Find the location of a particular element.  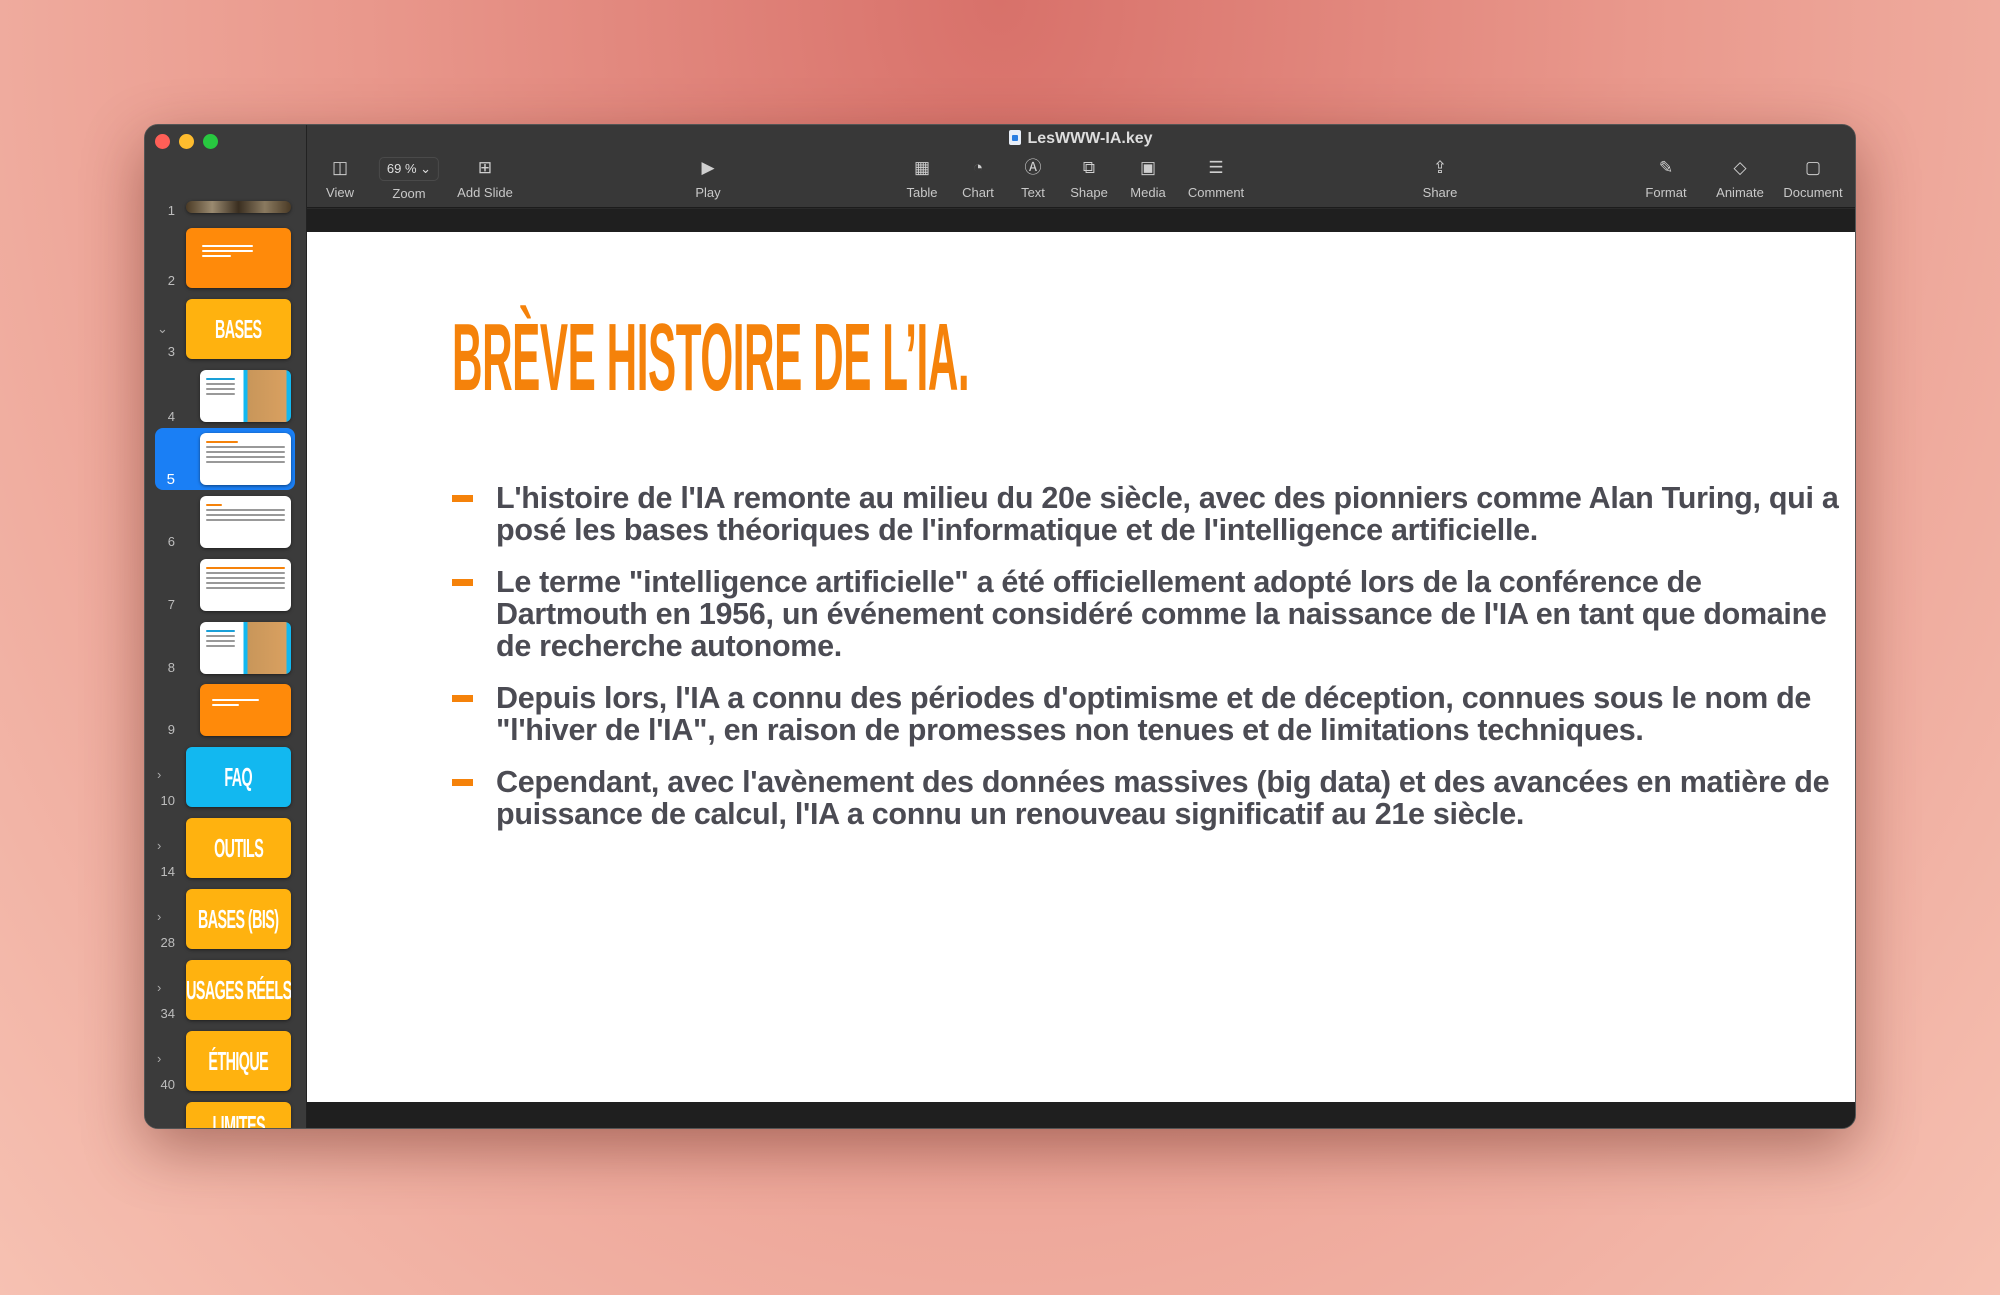

thumb-label: FAQ is located at coordinates (238, 776).